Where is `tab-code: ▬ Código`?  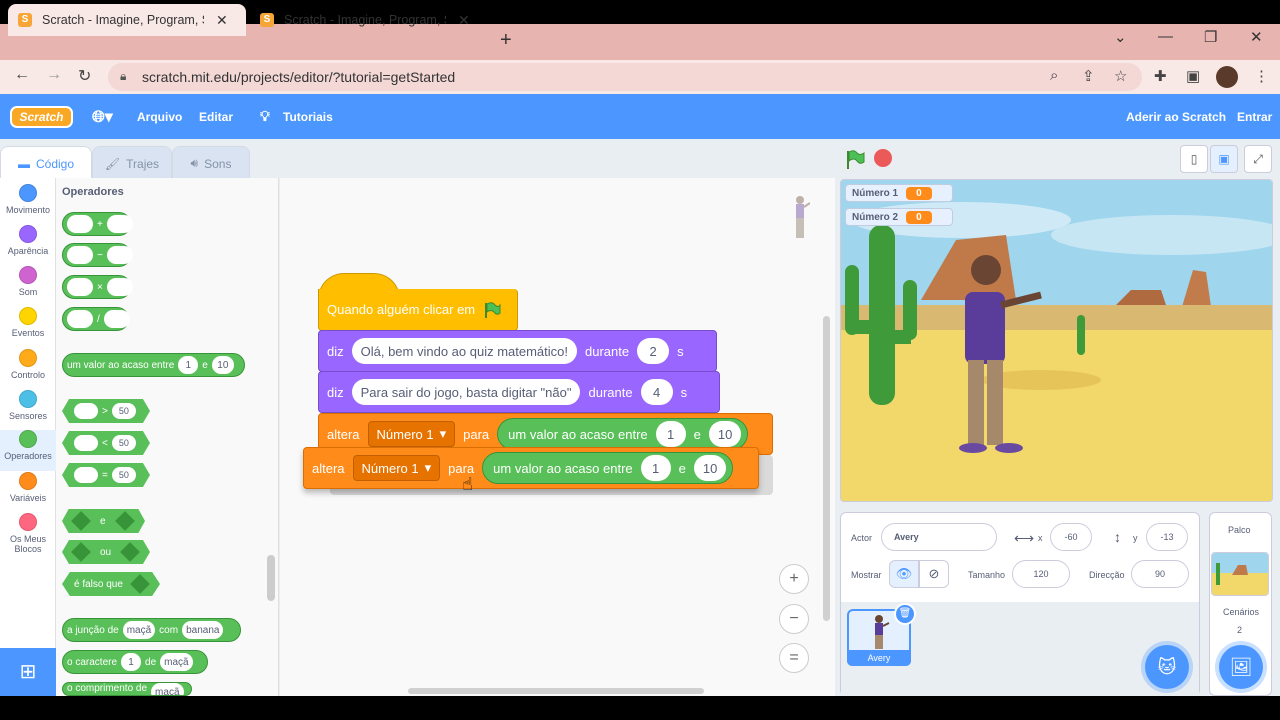
tab-code: ▬ Código is located at coordinates (46, 163).